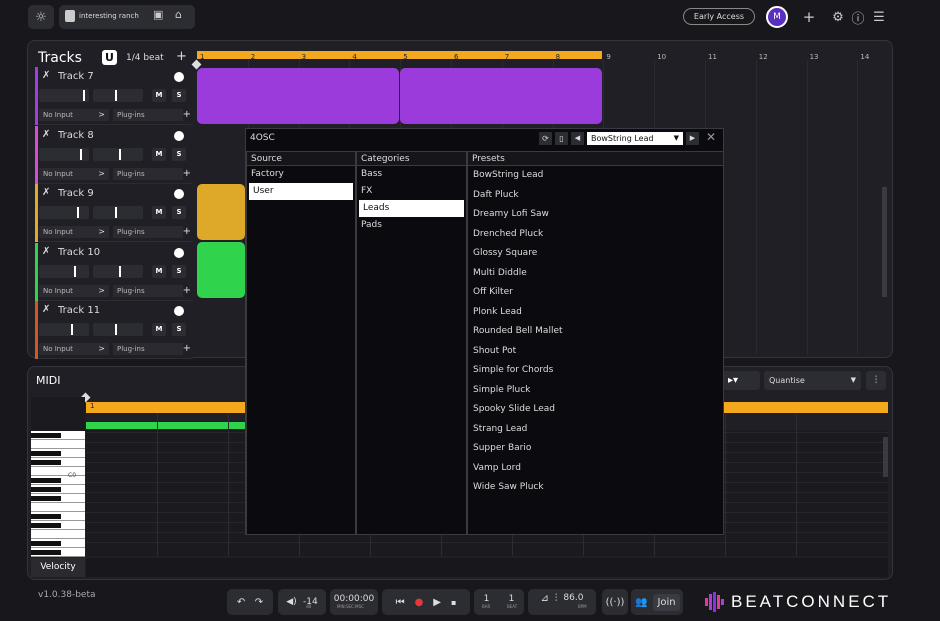  What do you see at coordinates (145, 58) in the screenshot?
I see `quantize-value: 1/4 beat` at bounding box center [145, 58].